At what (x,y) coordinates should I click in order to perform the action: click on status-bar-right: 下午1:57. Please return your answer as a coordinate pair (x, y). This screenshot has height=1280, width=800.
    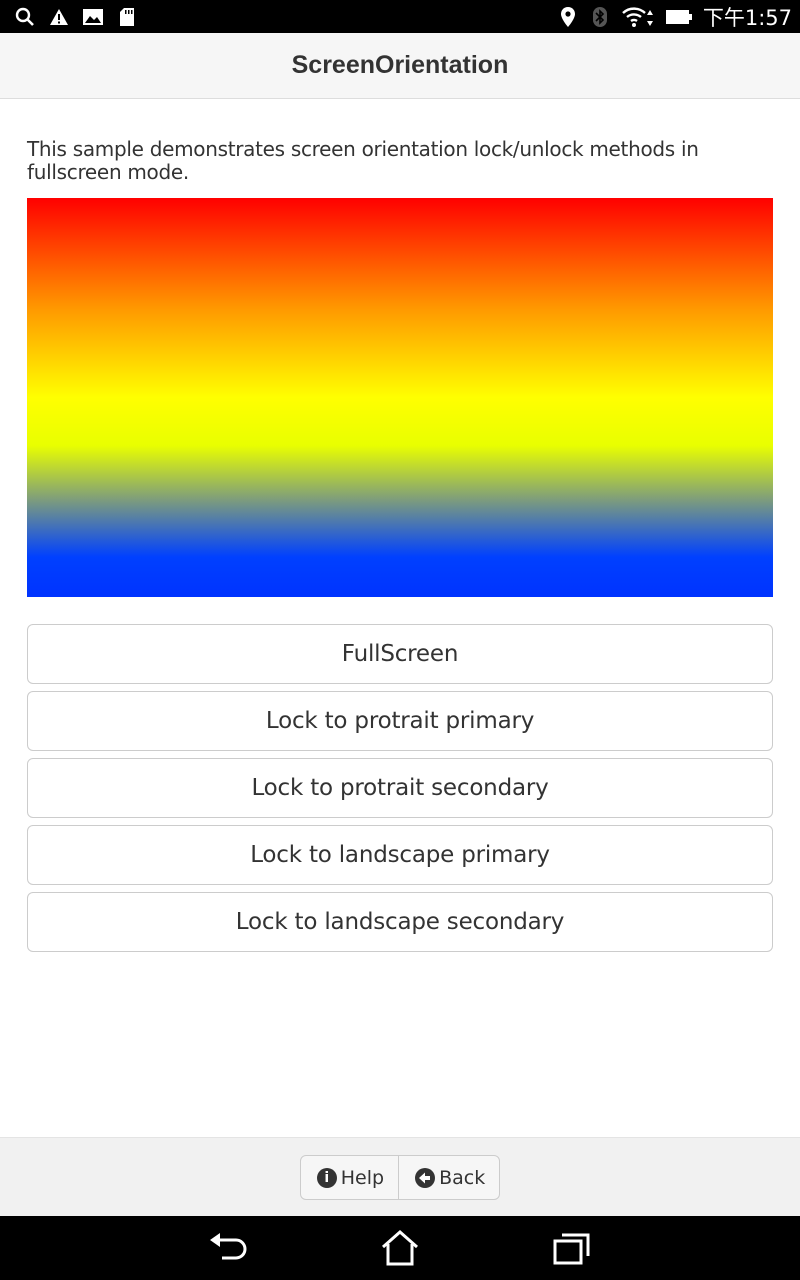
    Looking at the image, I should click on (678, 17).